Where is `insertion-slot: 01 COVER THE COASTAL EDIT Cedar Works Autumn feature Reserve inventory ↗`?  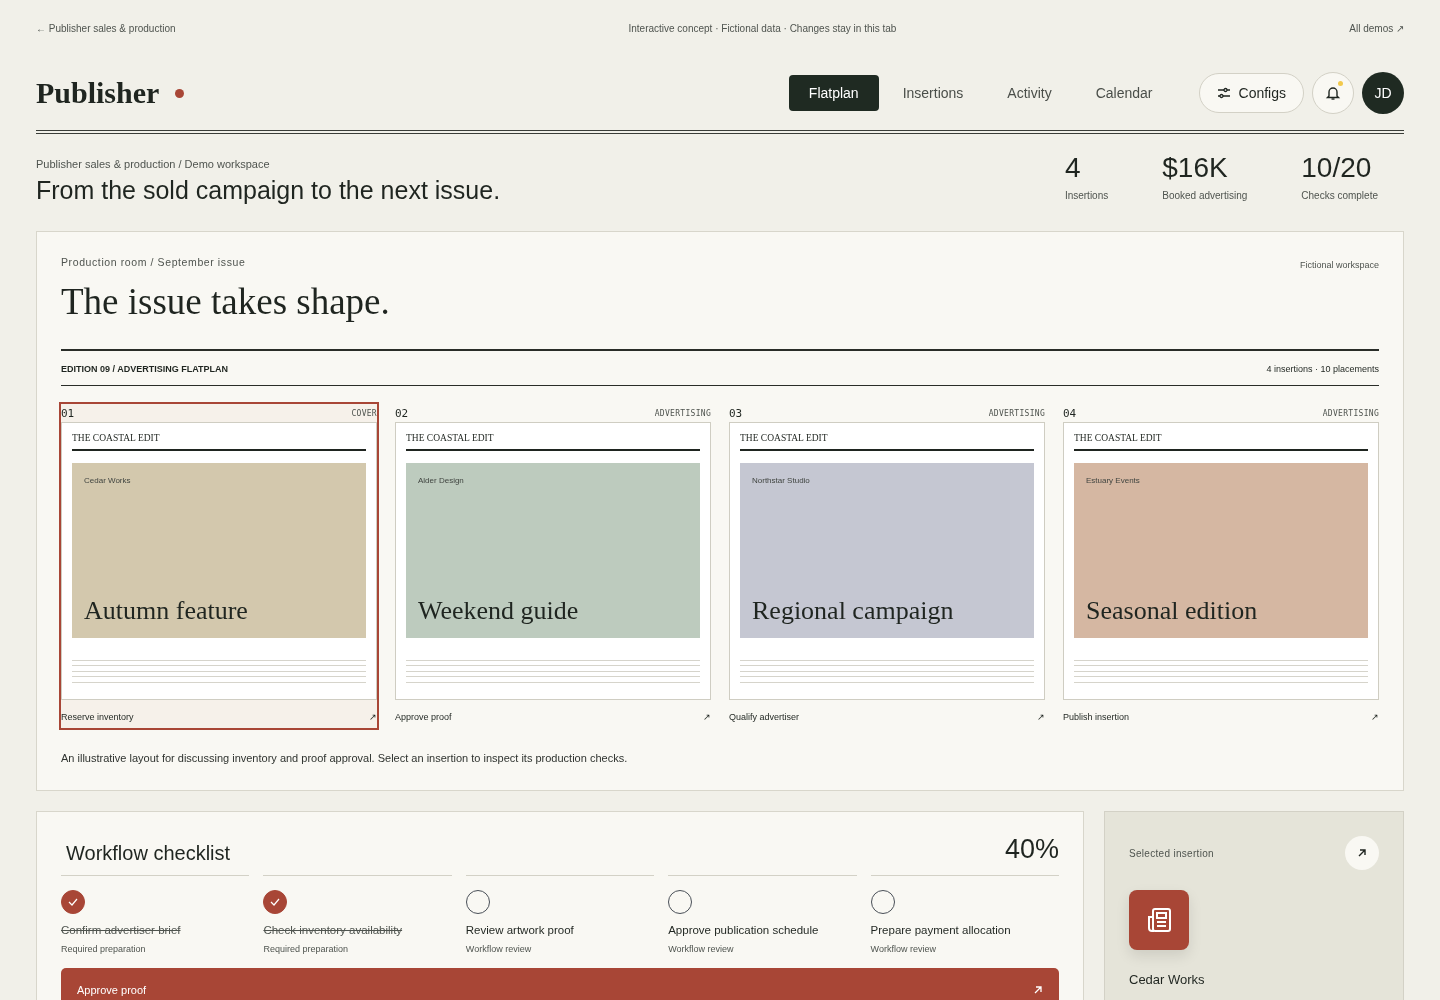
insertion-slot: 01 COVER THE COASTAL EDIT Cedar Works Autumn feature Reserve inventory ↗ is located at coordinates (219, 566).